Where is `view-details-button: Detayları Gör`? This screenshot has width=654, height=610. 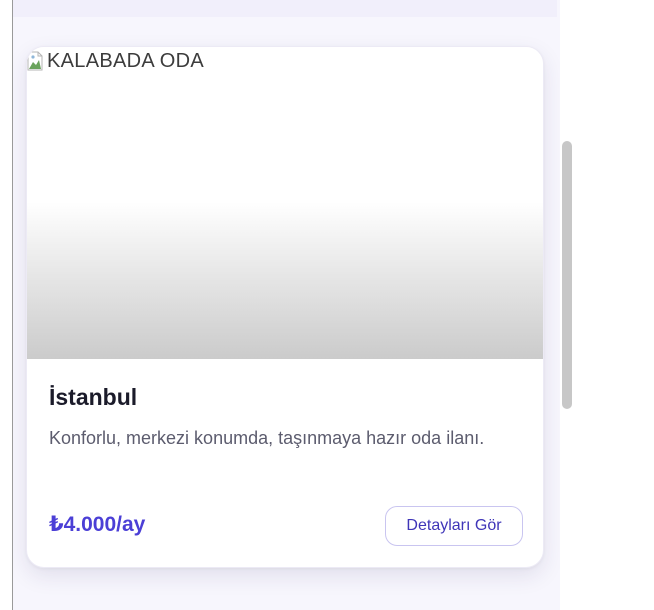
view-details-button: Detayları Gör is located at coordinates (454, 526).